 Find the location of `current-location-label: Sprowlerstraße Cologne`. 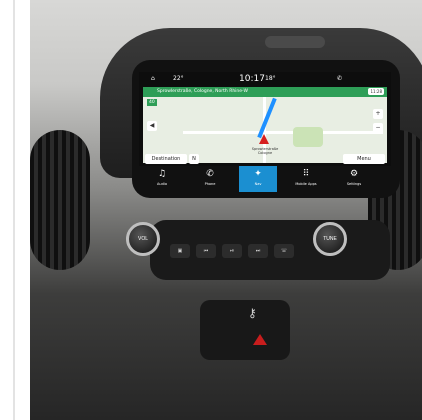

current-location-label: Sprowlerstraße Cologne is located at coordinates (265, 151).